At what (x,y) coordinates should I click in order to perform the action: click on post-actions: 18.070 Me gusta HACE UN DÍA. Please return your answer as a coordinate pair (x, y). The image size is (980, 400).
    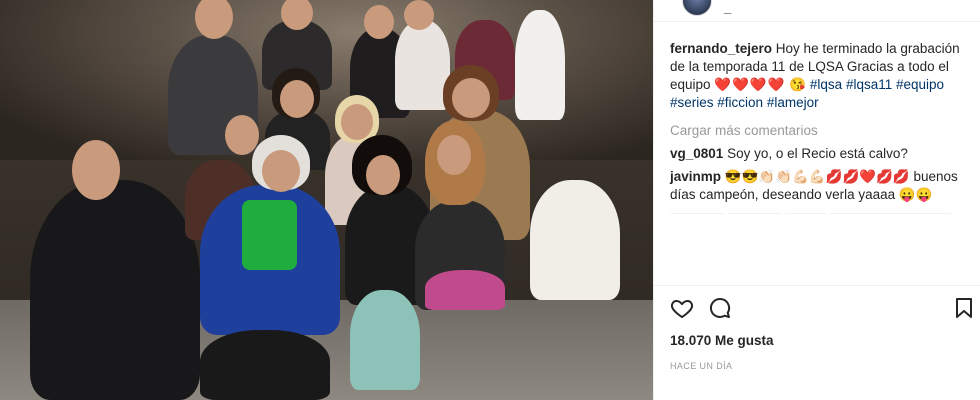
    Looking at the image, I should click on (817, 340).